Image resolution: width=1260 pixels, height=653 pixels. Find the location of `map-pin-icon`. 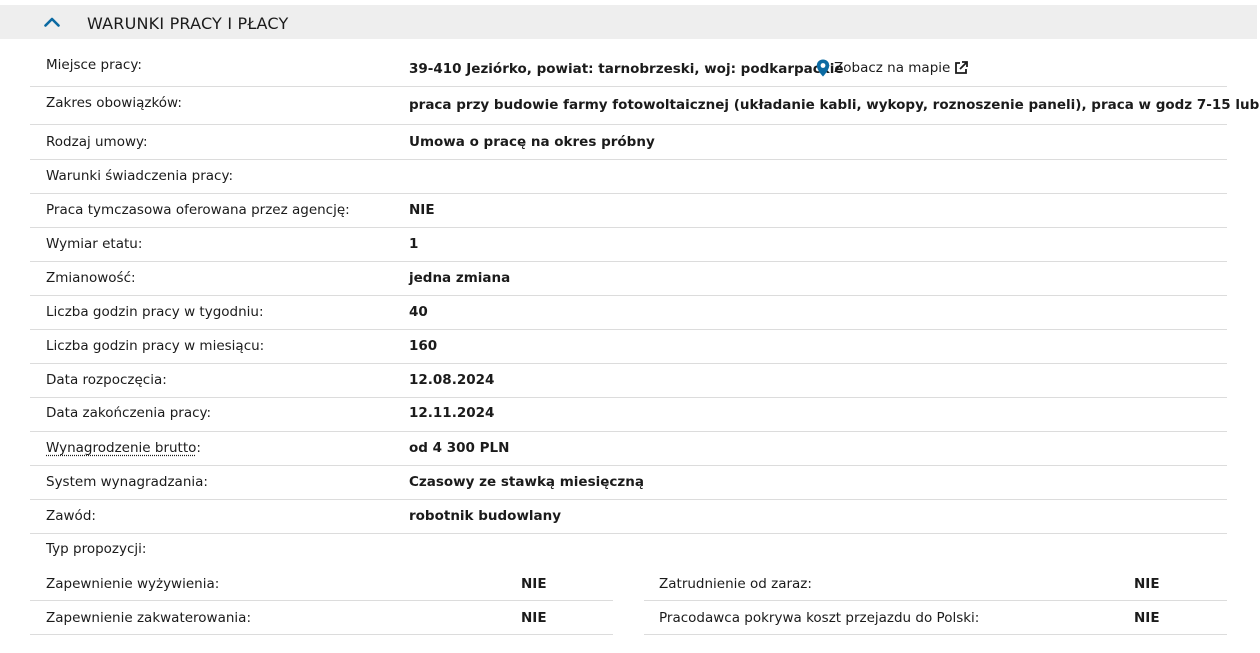

map-pin-icon is located at coordinates (823, 68).